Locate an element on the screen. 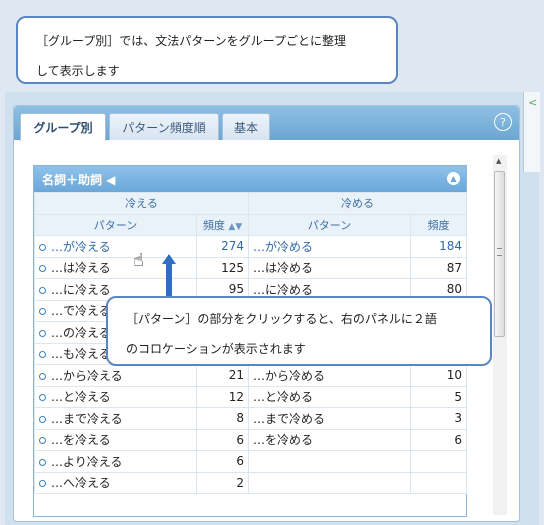 This screenshot has height=525, width=544. pattern-left-text: …を冷える is located at coordinates (81, 440).